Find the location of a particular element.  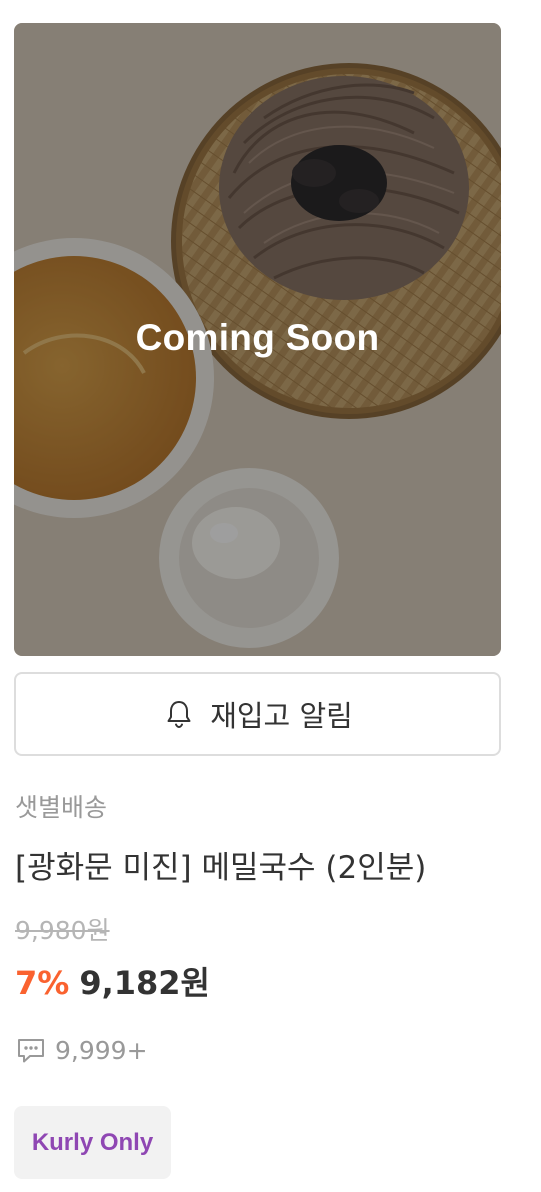

restock-alert-label: 재입고 알림 is located at coordinates (281, 716).